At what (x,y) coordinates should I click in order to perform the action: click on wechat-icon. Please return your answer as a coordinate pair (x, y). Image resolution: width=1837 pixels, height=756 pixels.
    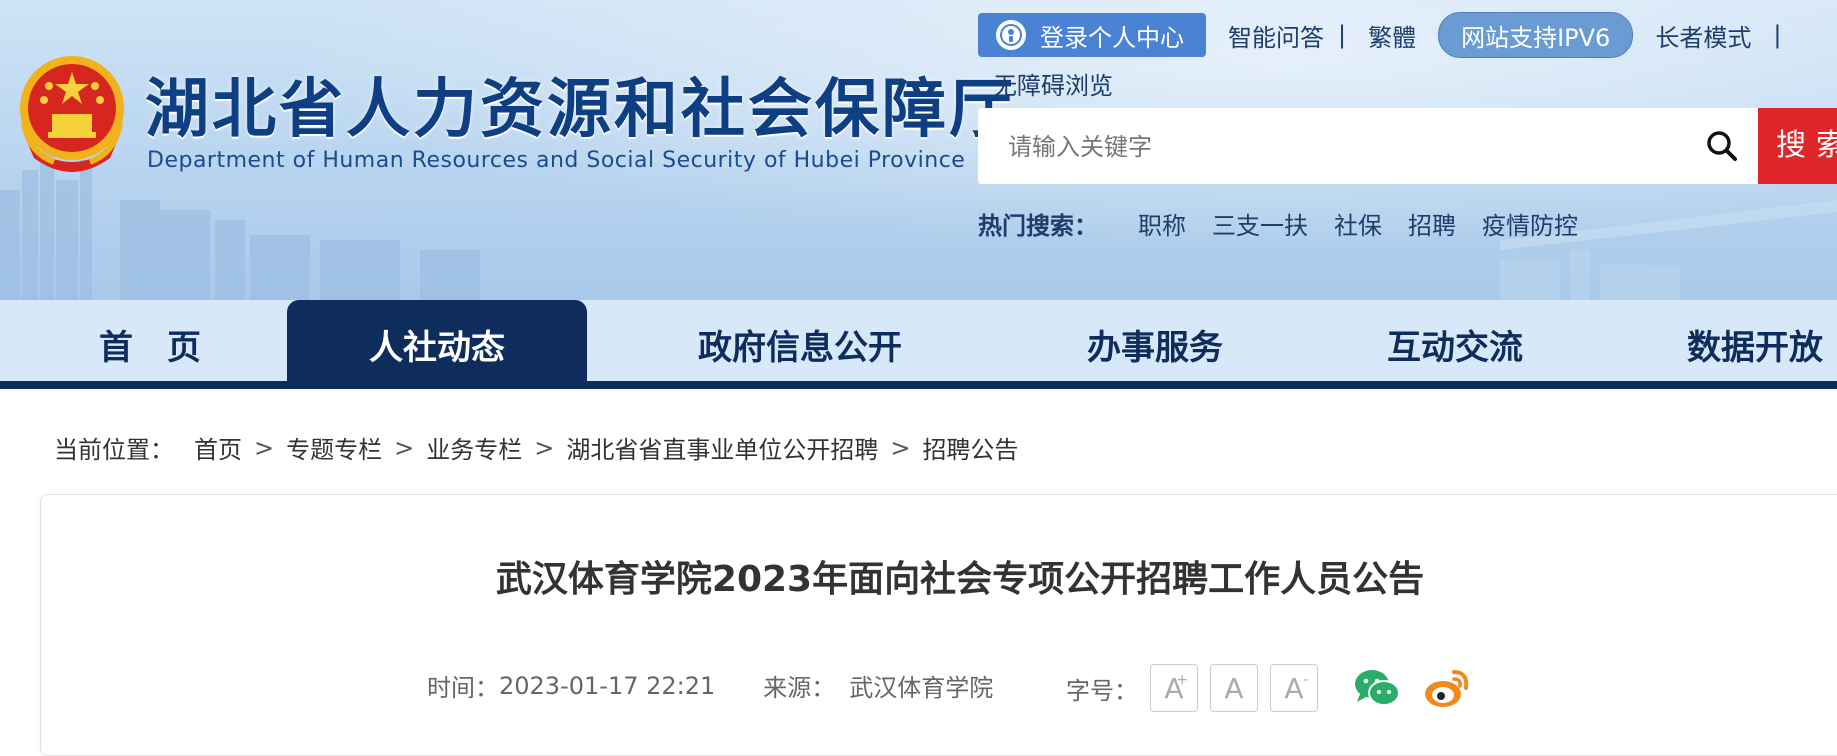
    Looking at the image, I should click on (1377, 688).